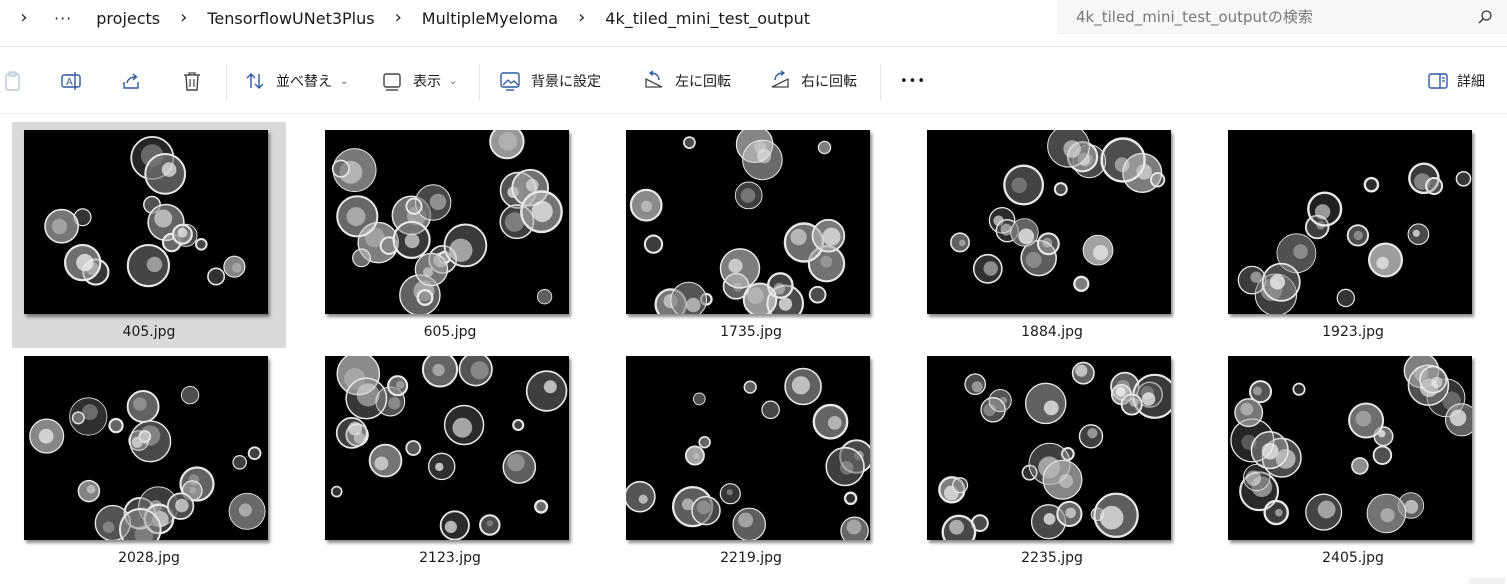  What do you see at coordinates (1353, 332) in the screenshot?
I see `file-name: 1923.jpg` at bounding box center [1353, 332].